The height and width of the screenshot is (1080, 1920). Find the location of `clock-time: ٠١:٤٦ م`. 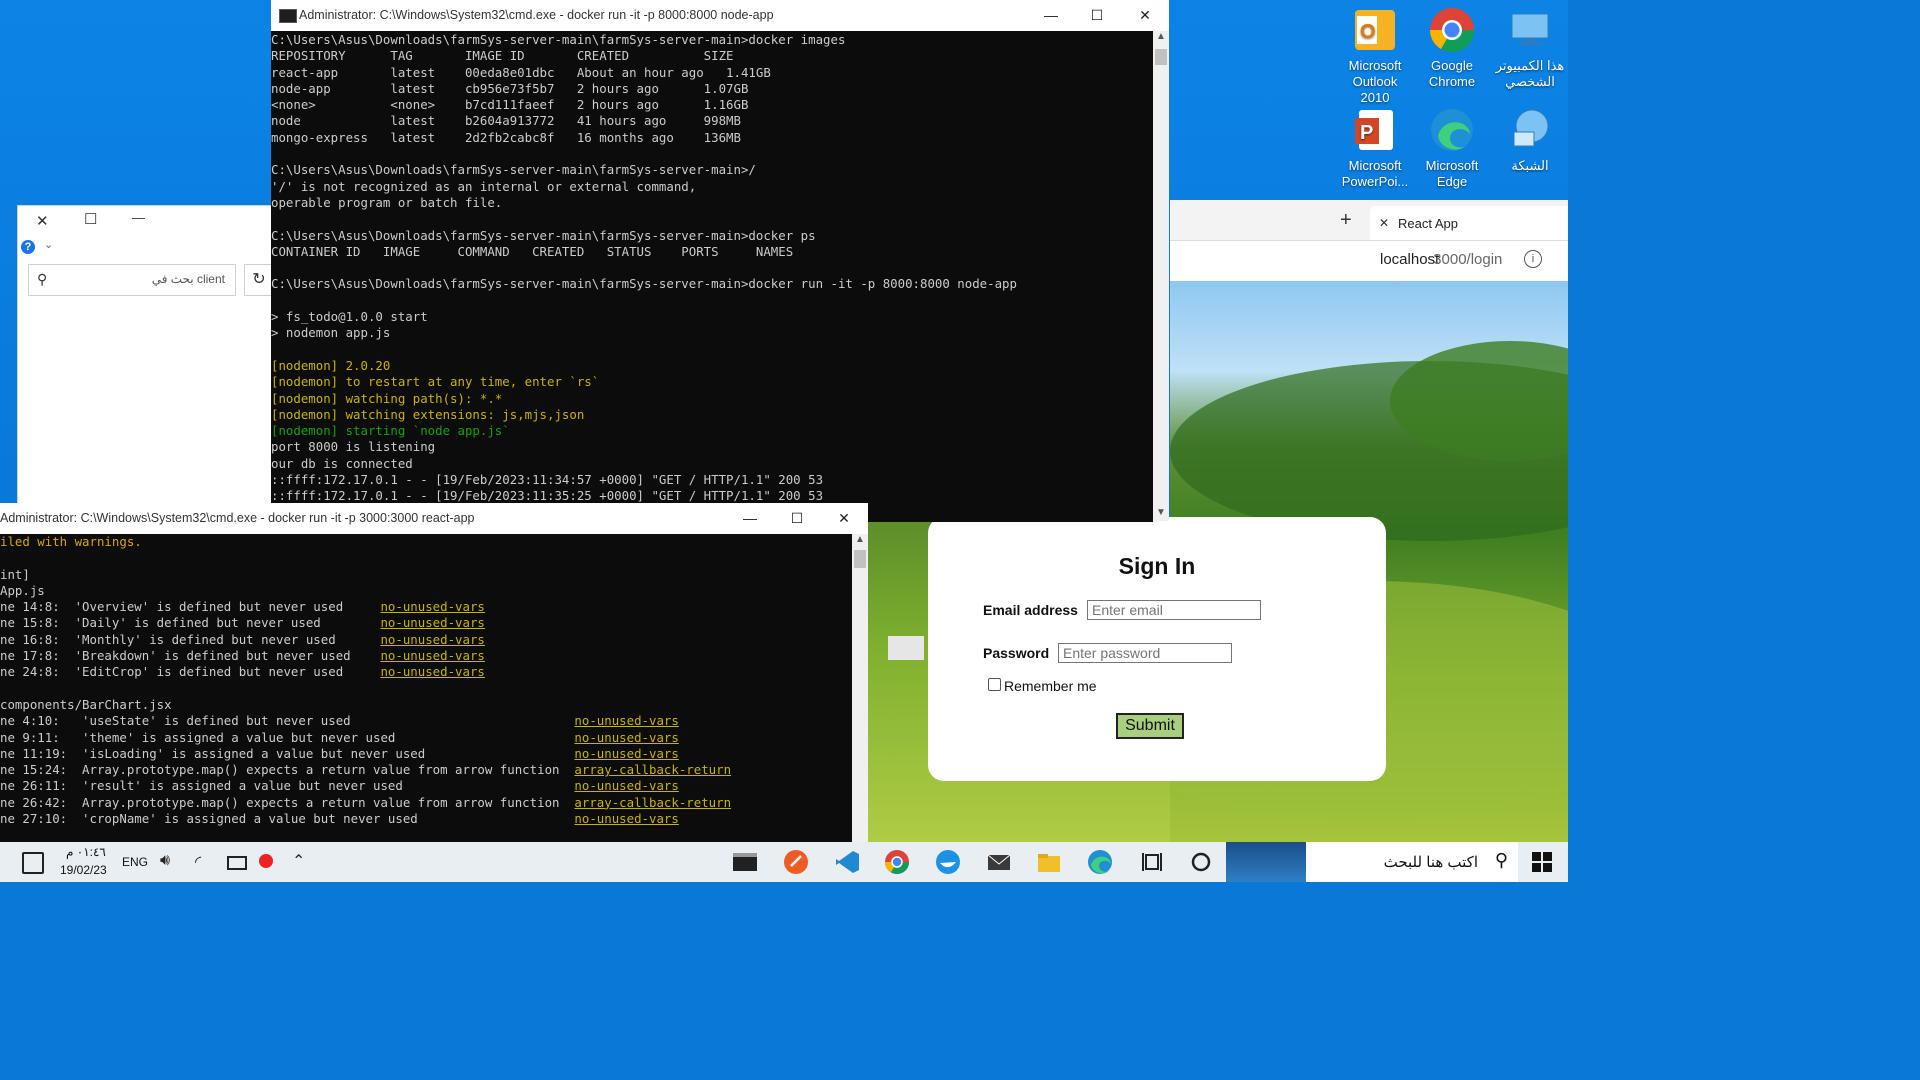

clock-time: ٠١:٤٦ م is located at coordinates (86, 852).